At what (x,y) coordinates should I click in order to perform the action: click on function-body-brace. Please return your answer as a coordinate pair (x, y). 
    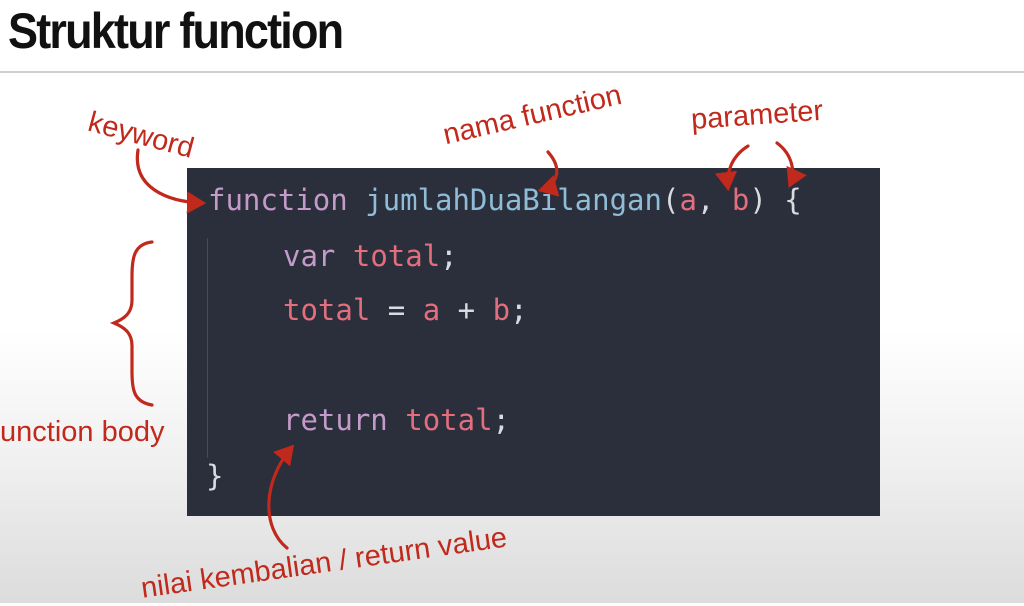
    Looking at the image, I should click on (131, 323).